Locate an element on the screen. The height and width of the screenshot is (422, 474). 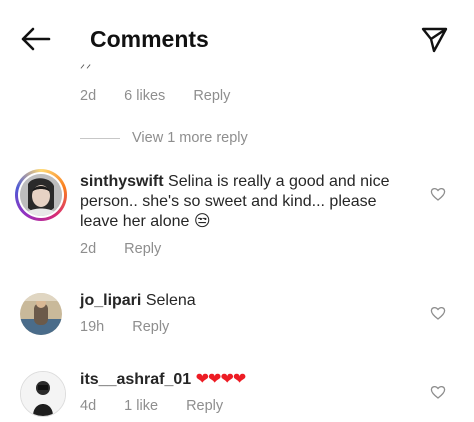
comment-body: jo_lipari Selena is located at coordinates (138, 301).